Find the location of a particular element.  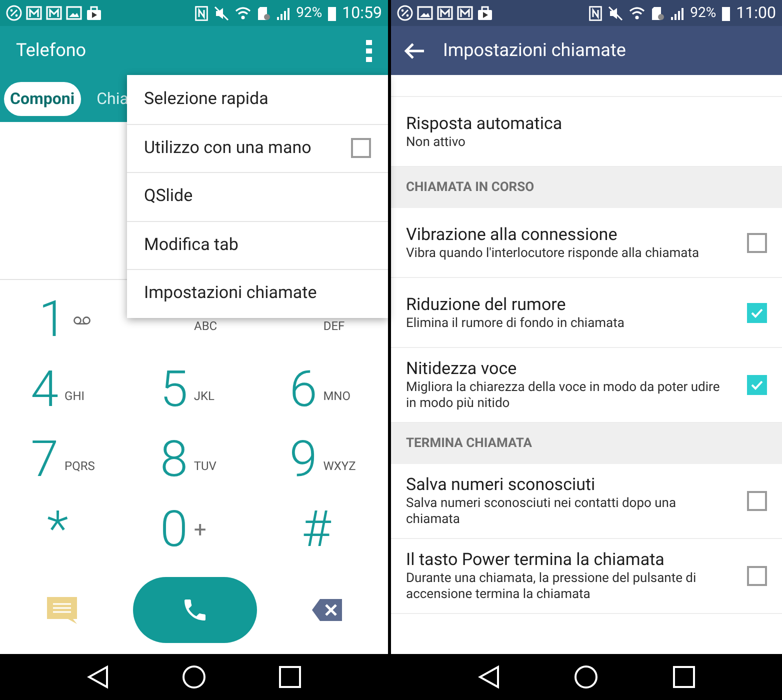

menu-item: Modifica tab is located at coordinates (257, 244).